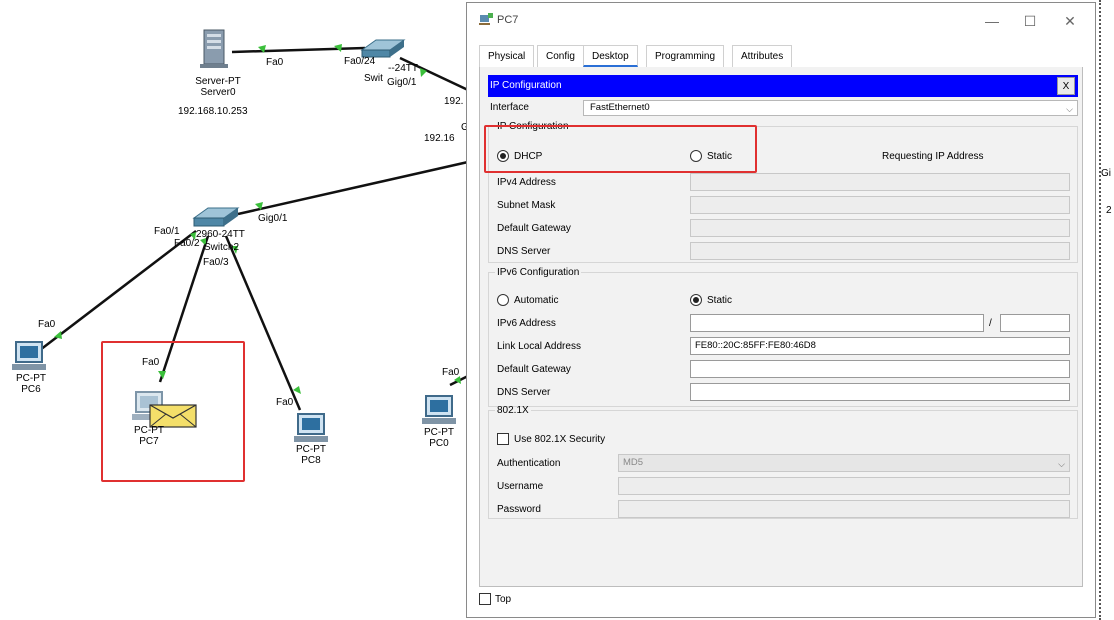 Image resolution: width=1114 pixels, height=620 pixels. Describe the element at coordinates (373, 78) in the screenshot. I see `switch-name-label: Swit` at that location.